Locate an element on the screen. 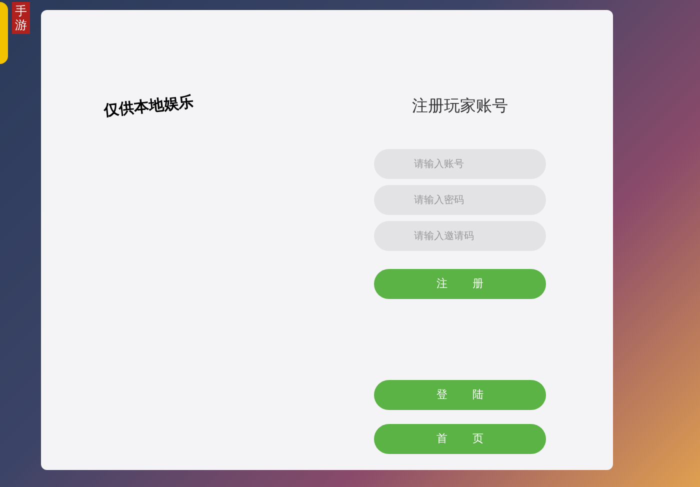  nav-button: 首 页 is located at coordinates (460, 439).